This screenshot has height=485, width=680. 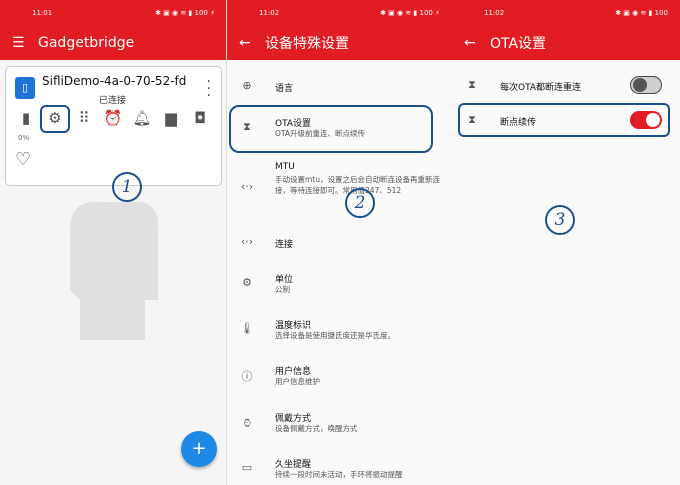 What do you see at coordinates (339, 13) in the screenshot?
I see `status-bar: 11:02 ✱ ▣ ◉ ≋ ▮ 100 ⚡` at bounding box center [339, 13].